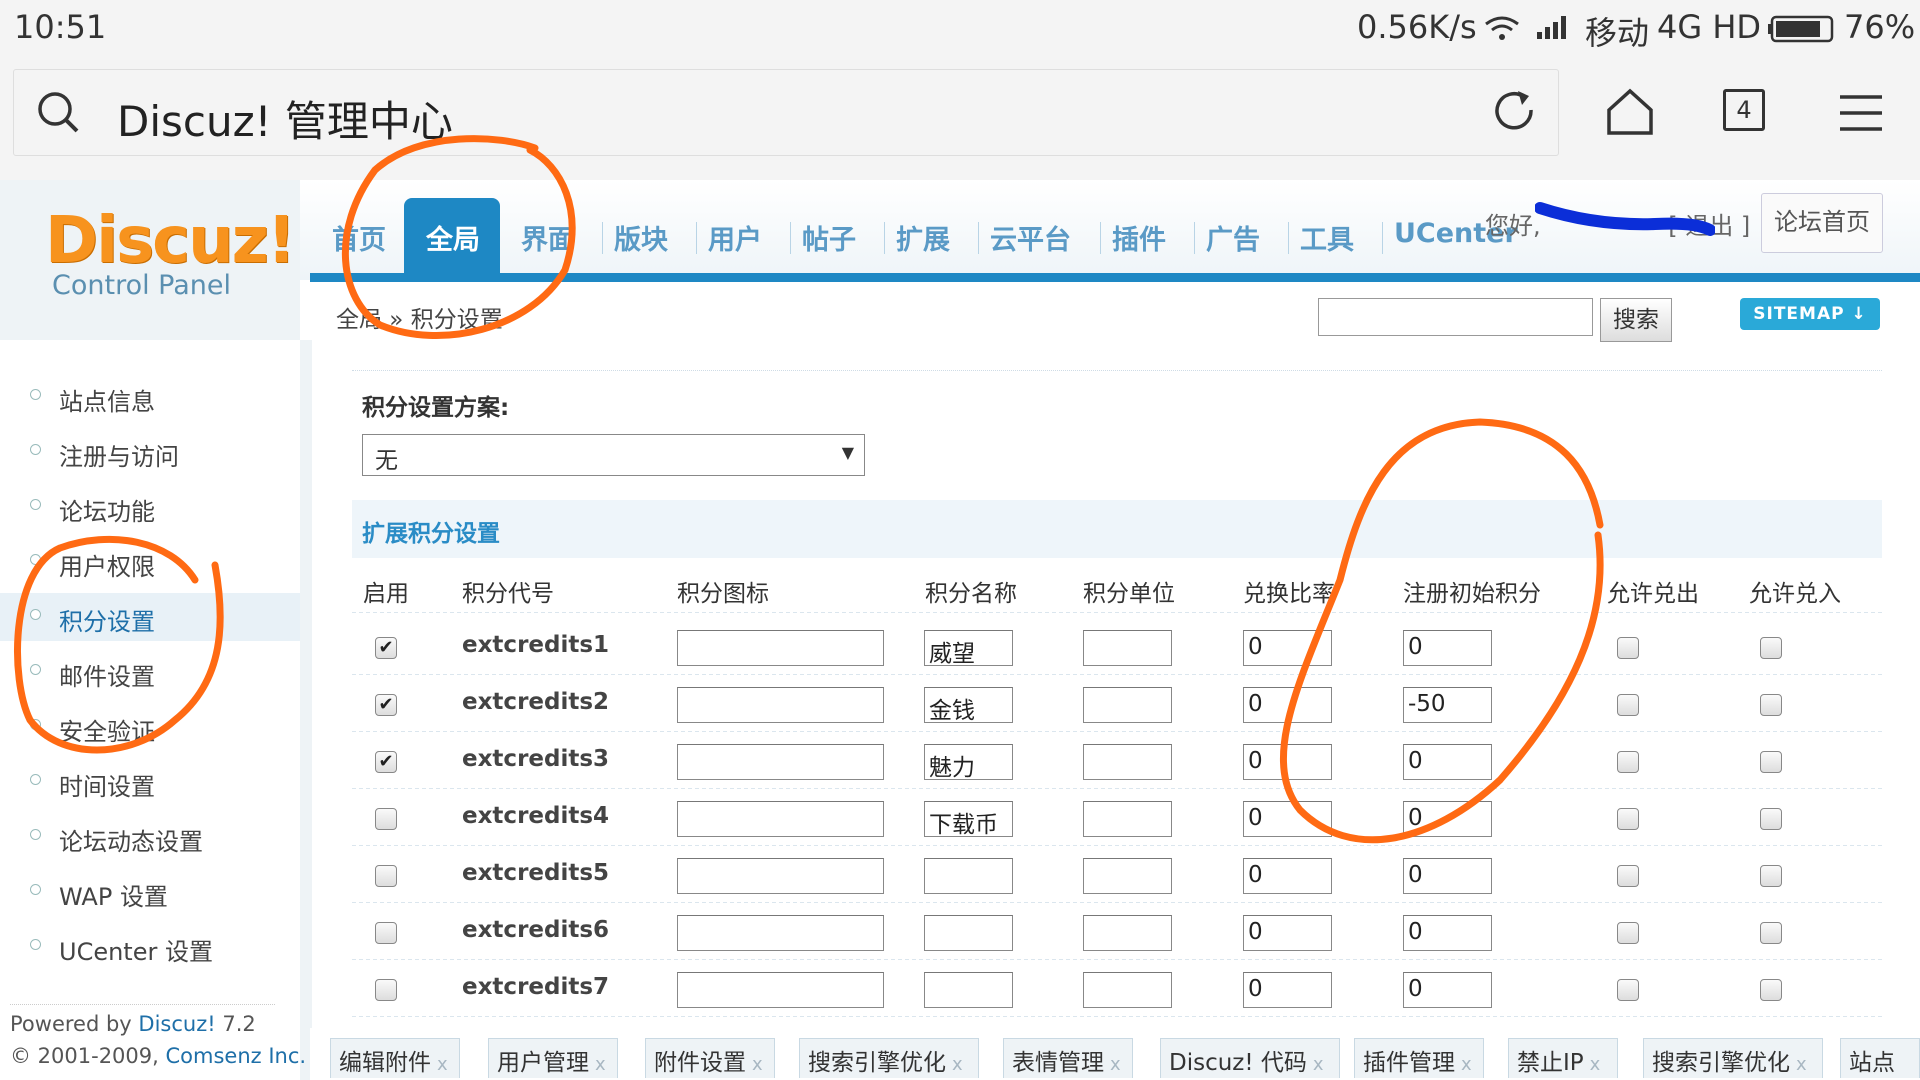  I want to click on initial-credit-input: -50, so click(1447, 705).